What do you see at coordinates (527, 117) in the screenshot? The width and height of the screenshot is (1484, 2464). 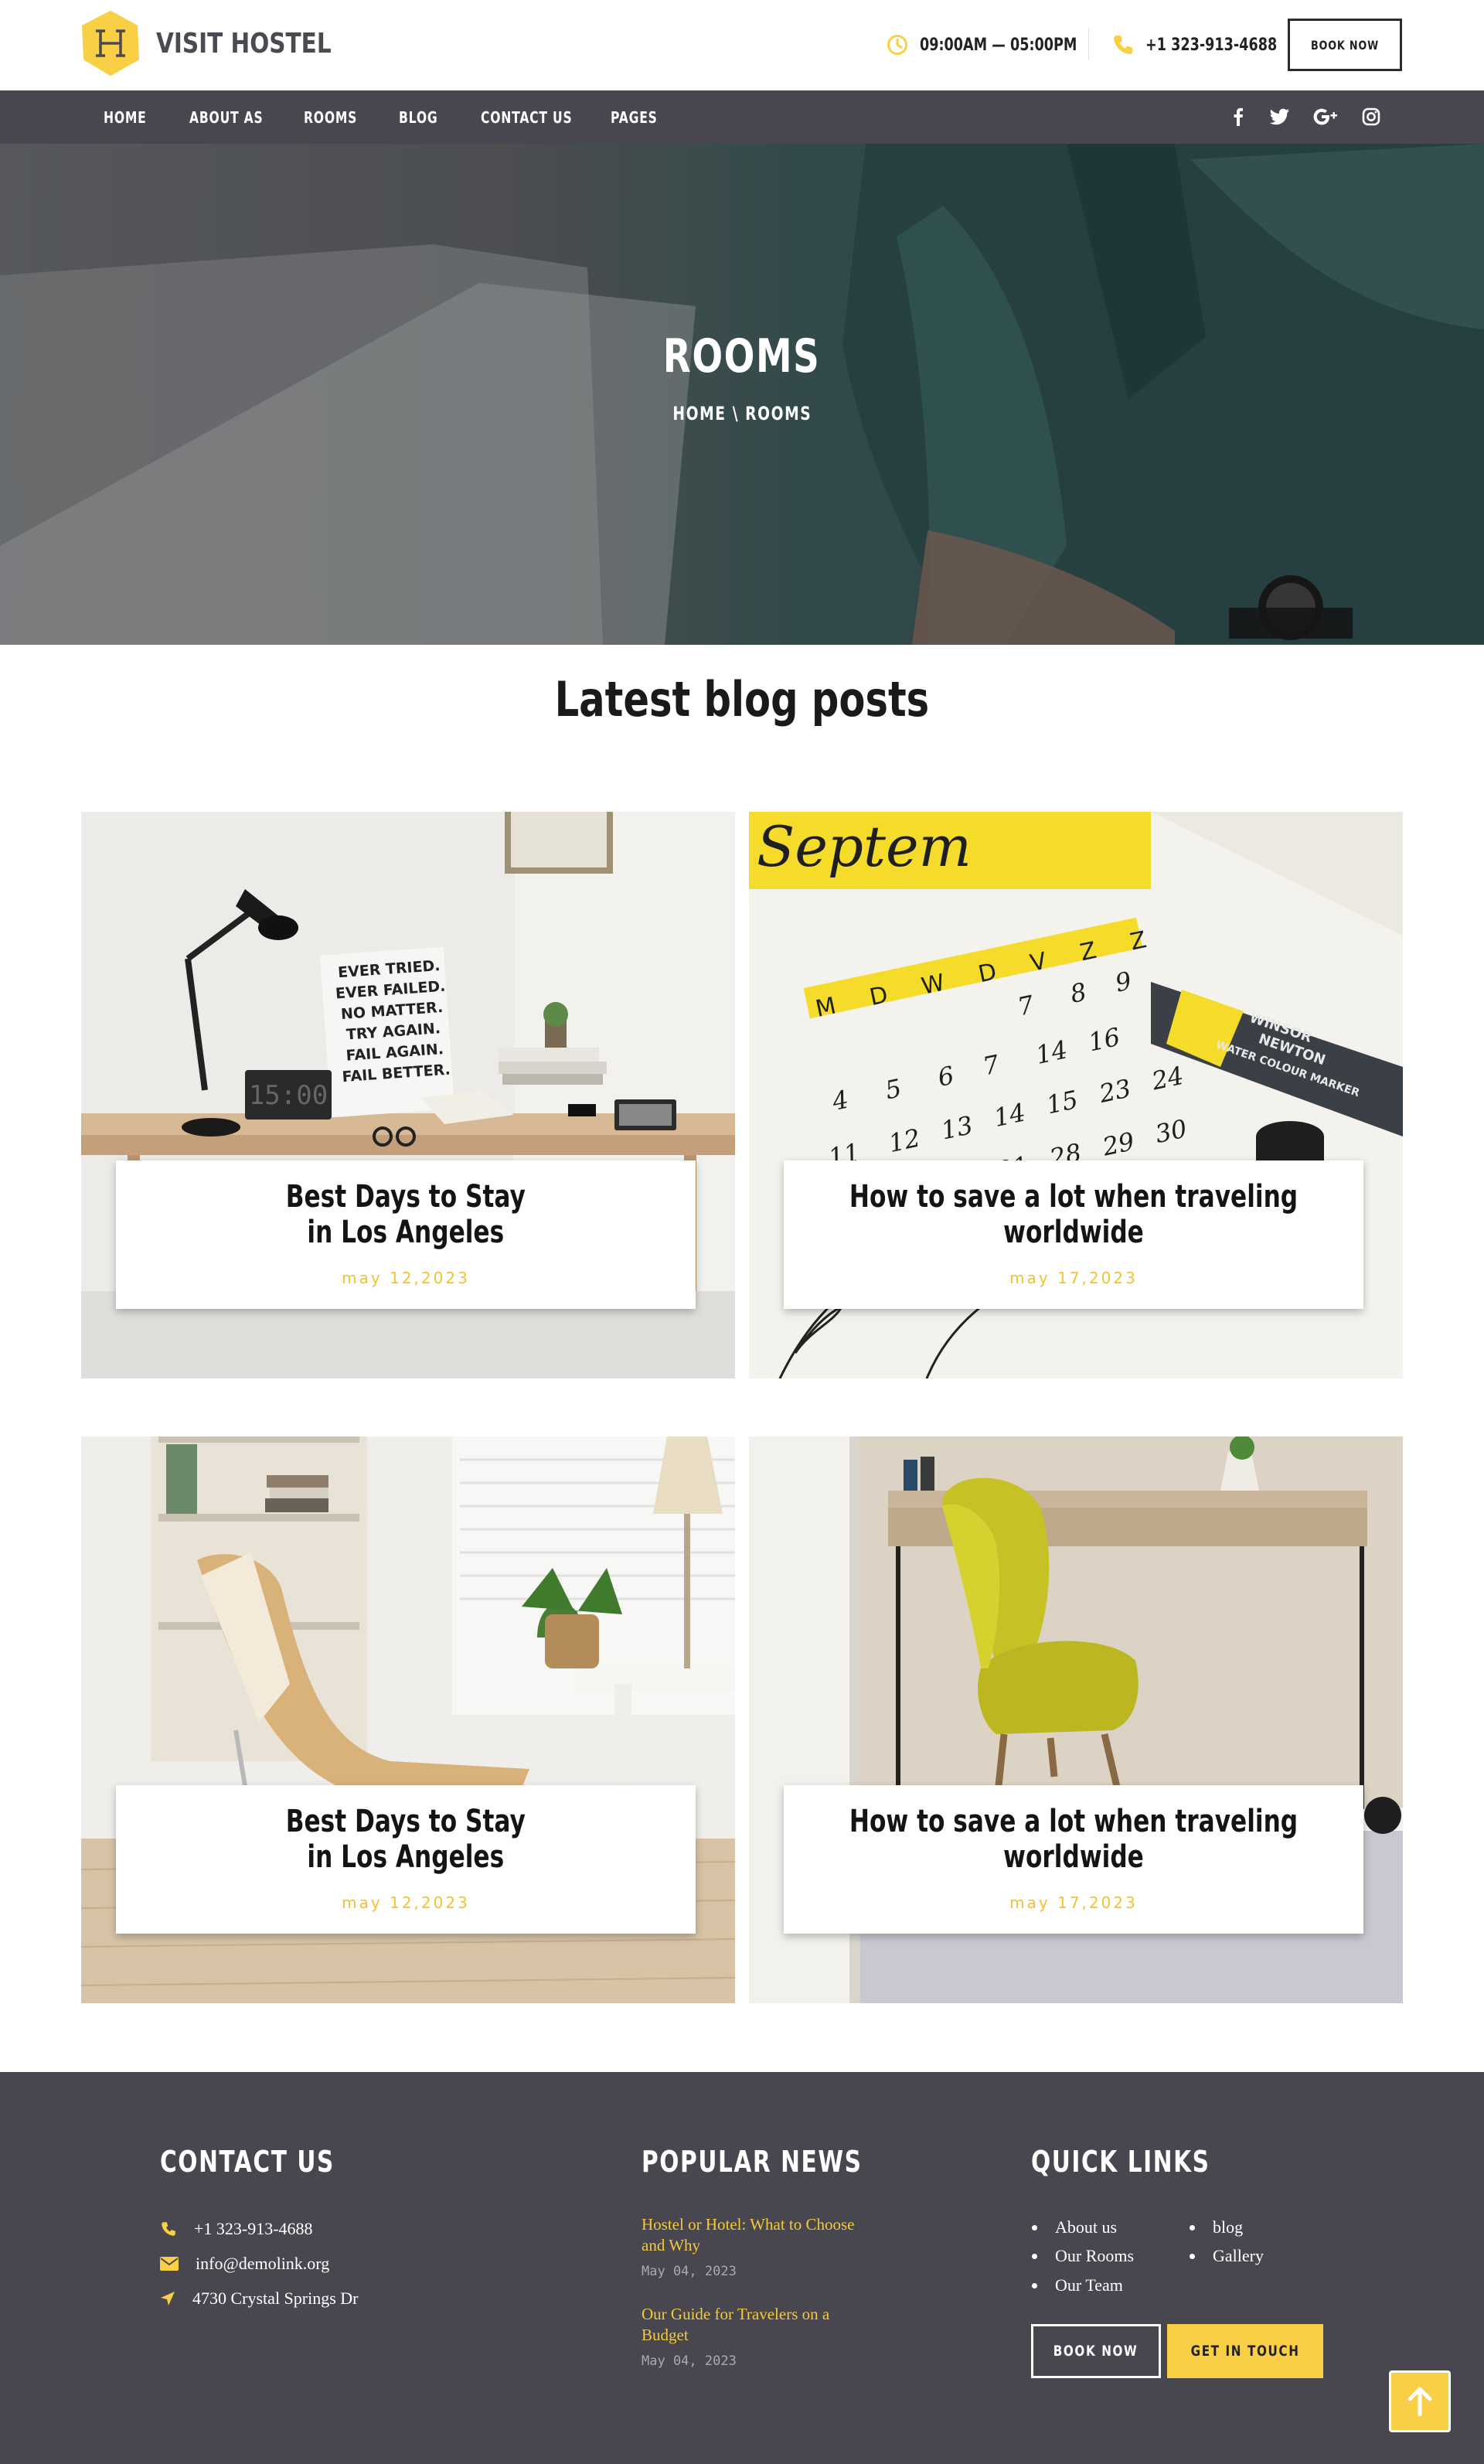 I see `nav-label: CONTACT US` at bounding box center [527, 117].